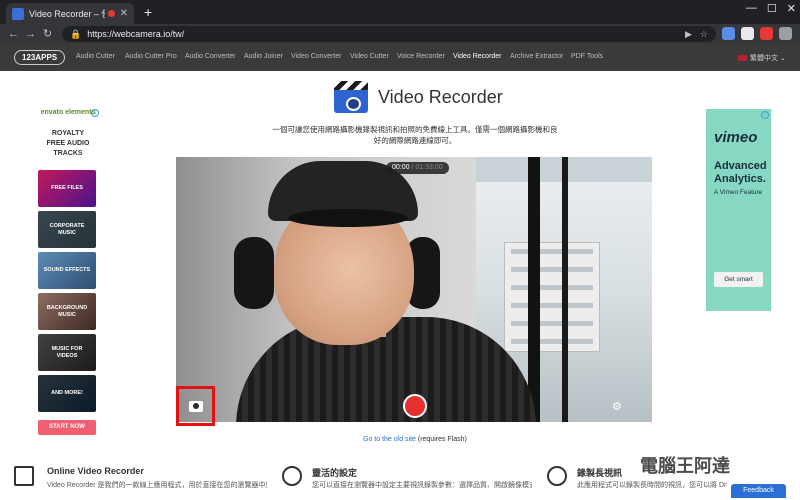  What do you see at coordinates (67, 352) in the screenshot?
I see `ad-tile: MUSIC FOR VIDEOS` at bounding box center [67, 352].